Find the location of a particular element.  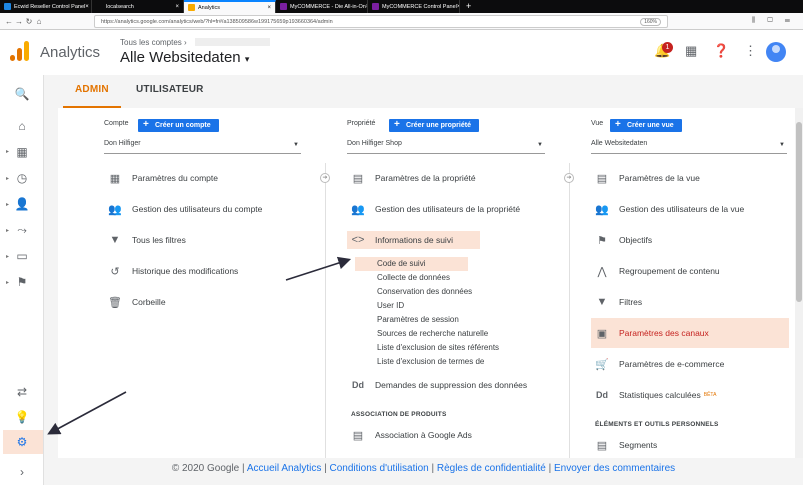

data-retention-link: Conservation des données is located at coordinates (424, 291).